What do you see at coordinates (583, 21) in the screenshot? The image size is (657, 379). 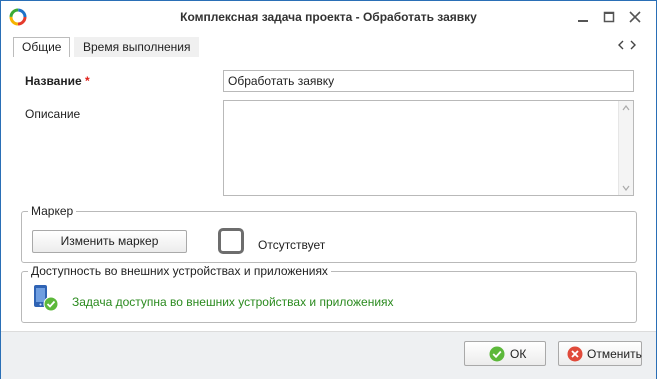 I see `minimize-icon` at bounding box center [583, 21].